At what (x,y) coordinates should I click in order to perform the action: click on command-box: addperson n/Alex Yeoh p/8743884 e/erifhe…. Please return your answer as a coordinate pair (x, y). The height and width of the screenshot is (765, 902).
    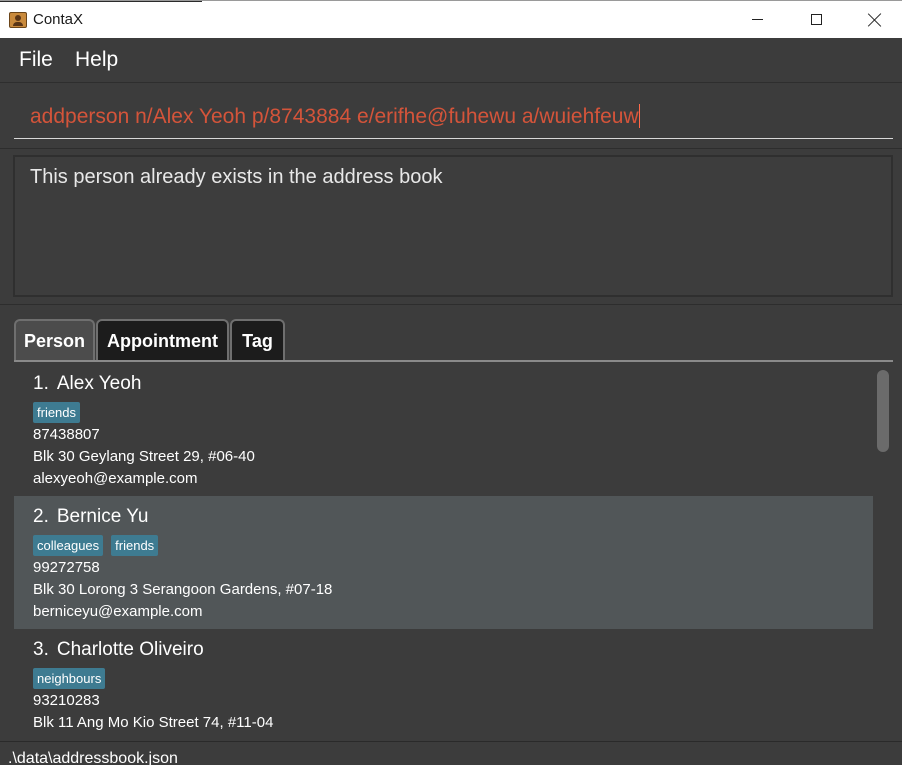
    Looking at the image, I should click on (451, 115).